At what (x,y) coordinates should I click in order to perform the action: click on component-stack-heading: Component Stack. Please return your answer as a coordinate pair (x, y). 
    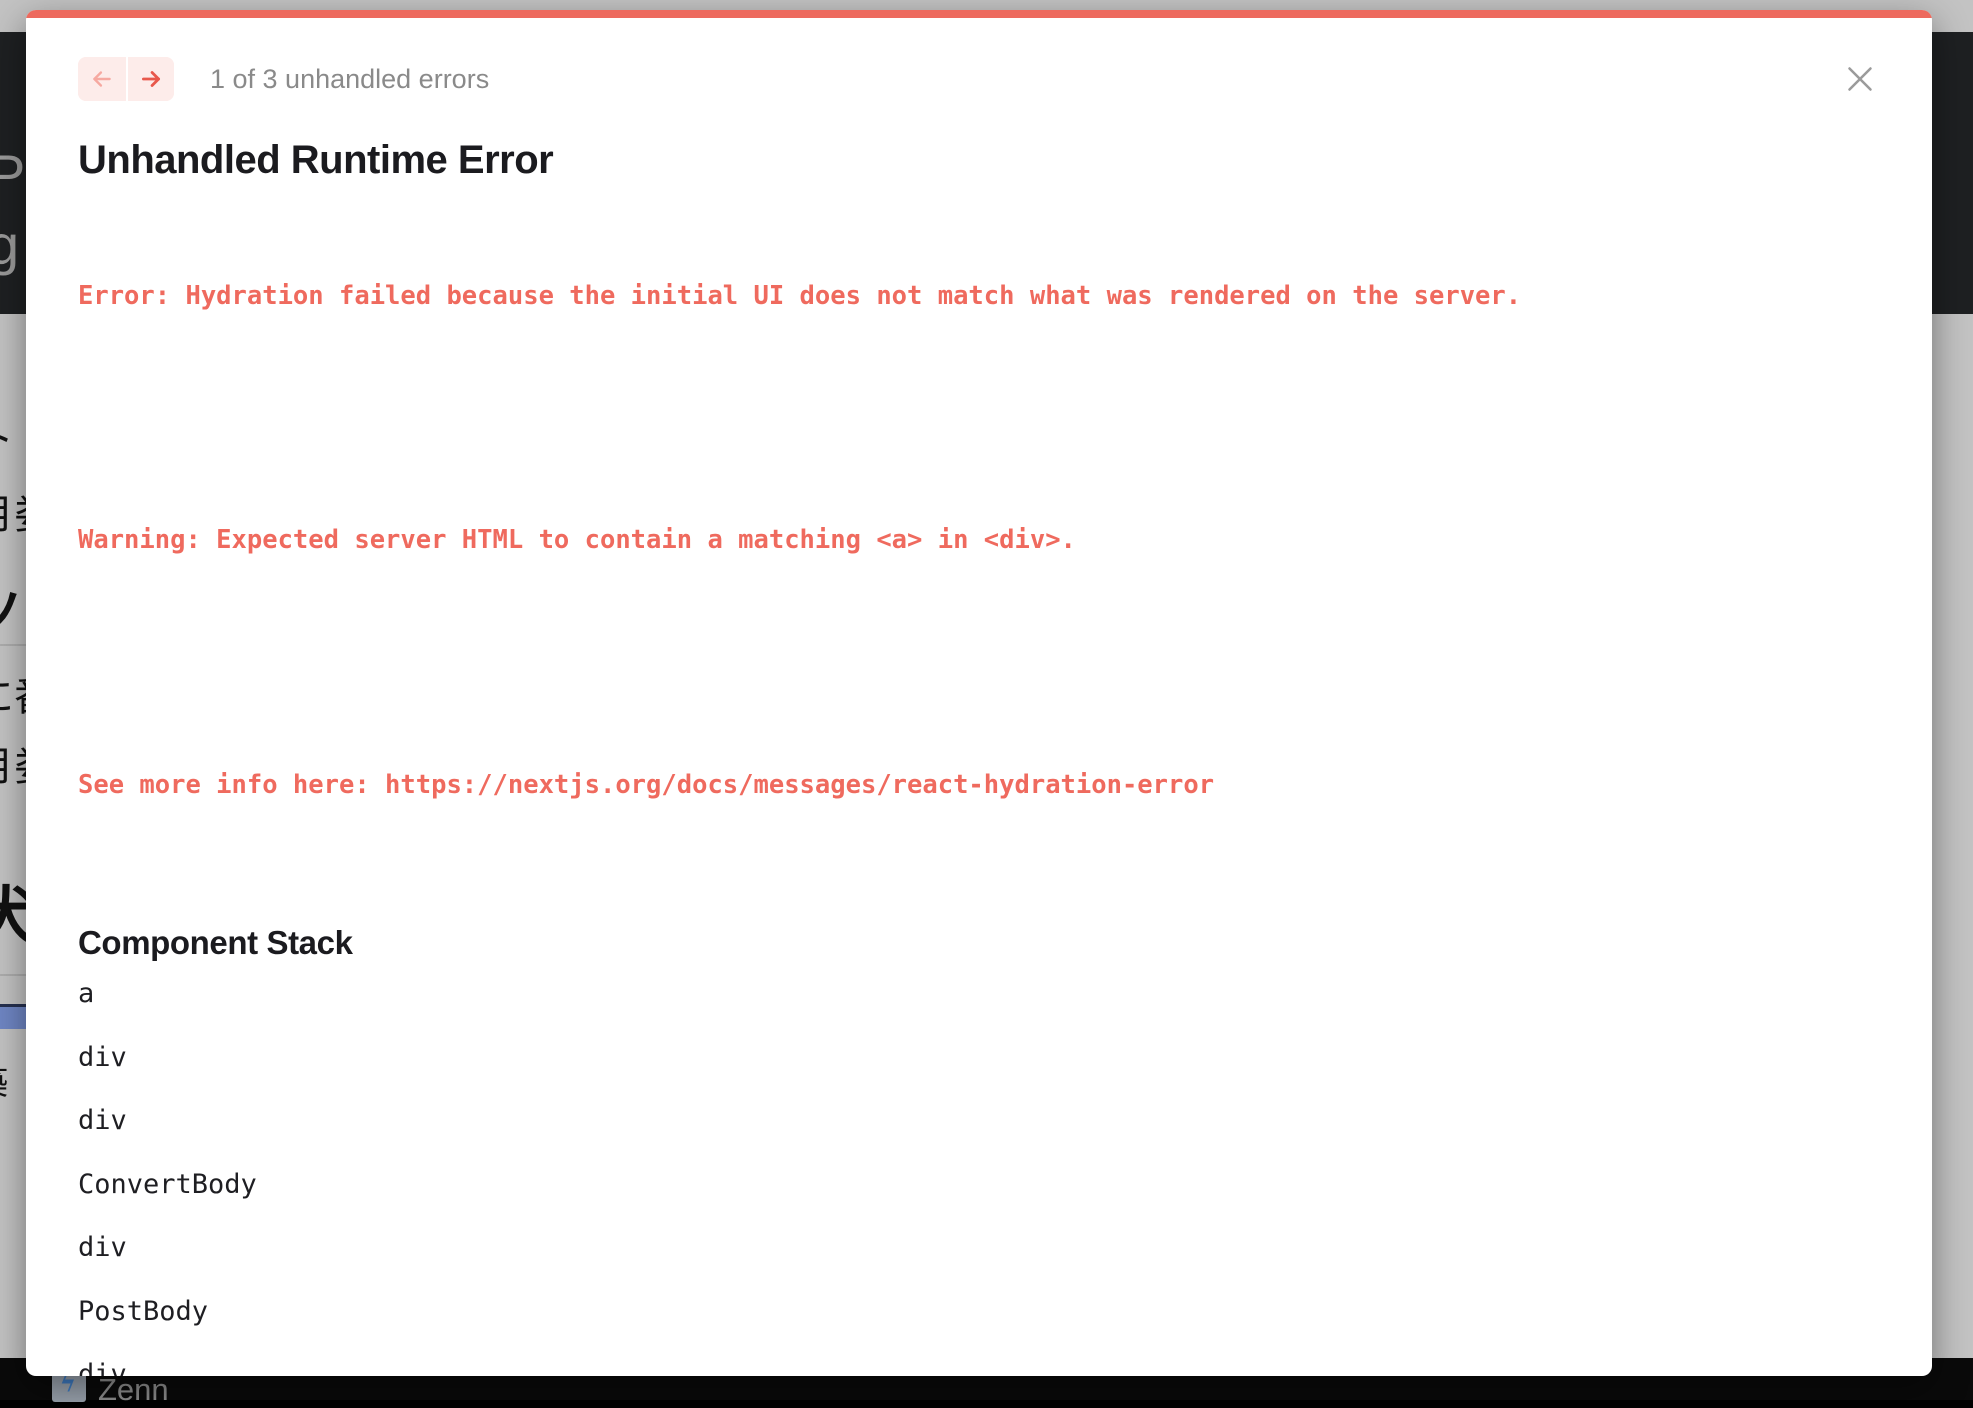
    Looking at the image, I should click on (979, 943).